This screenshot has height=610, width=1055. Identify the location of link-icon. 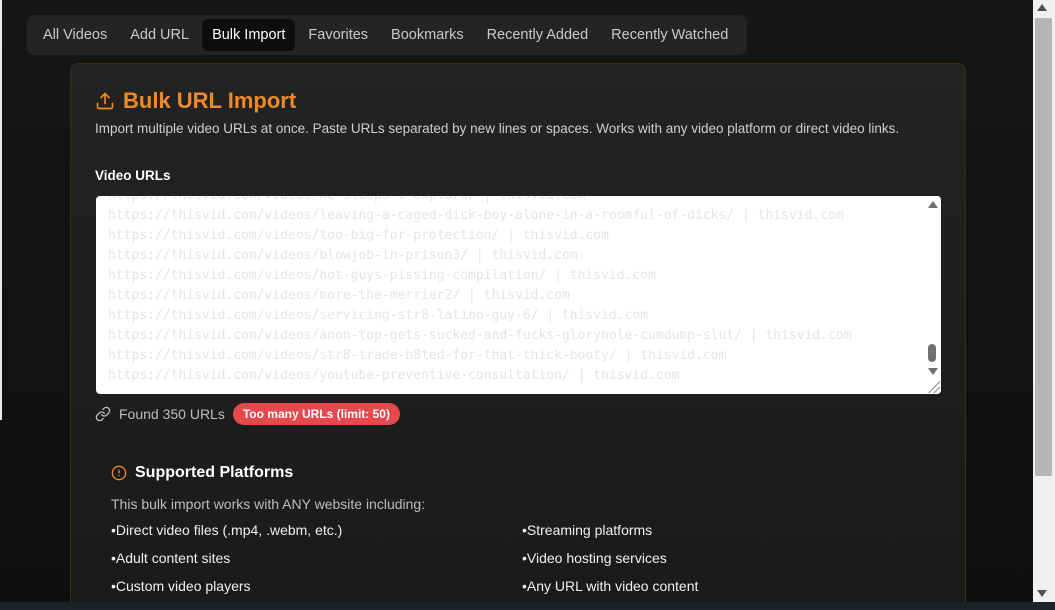
(103, 414).